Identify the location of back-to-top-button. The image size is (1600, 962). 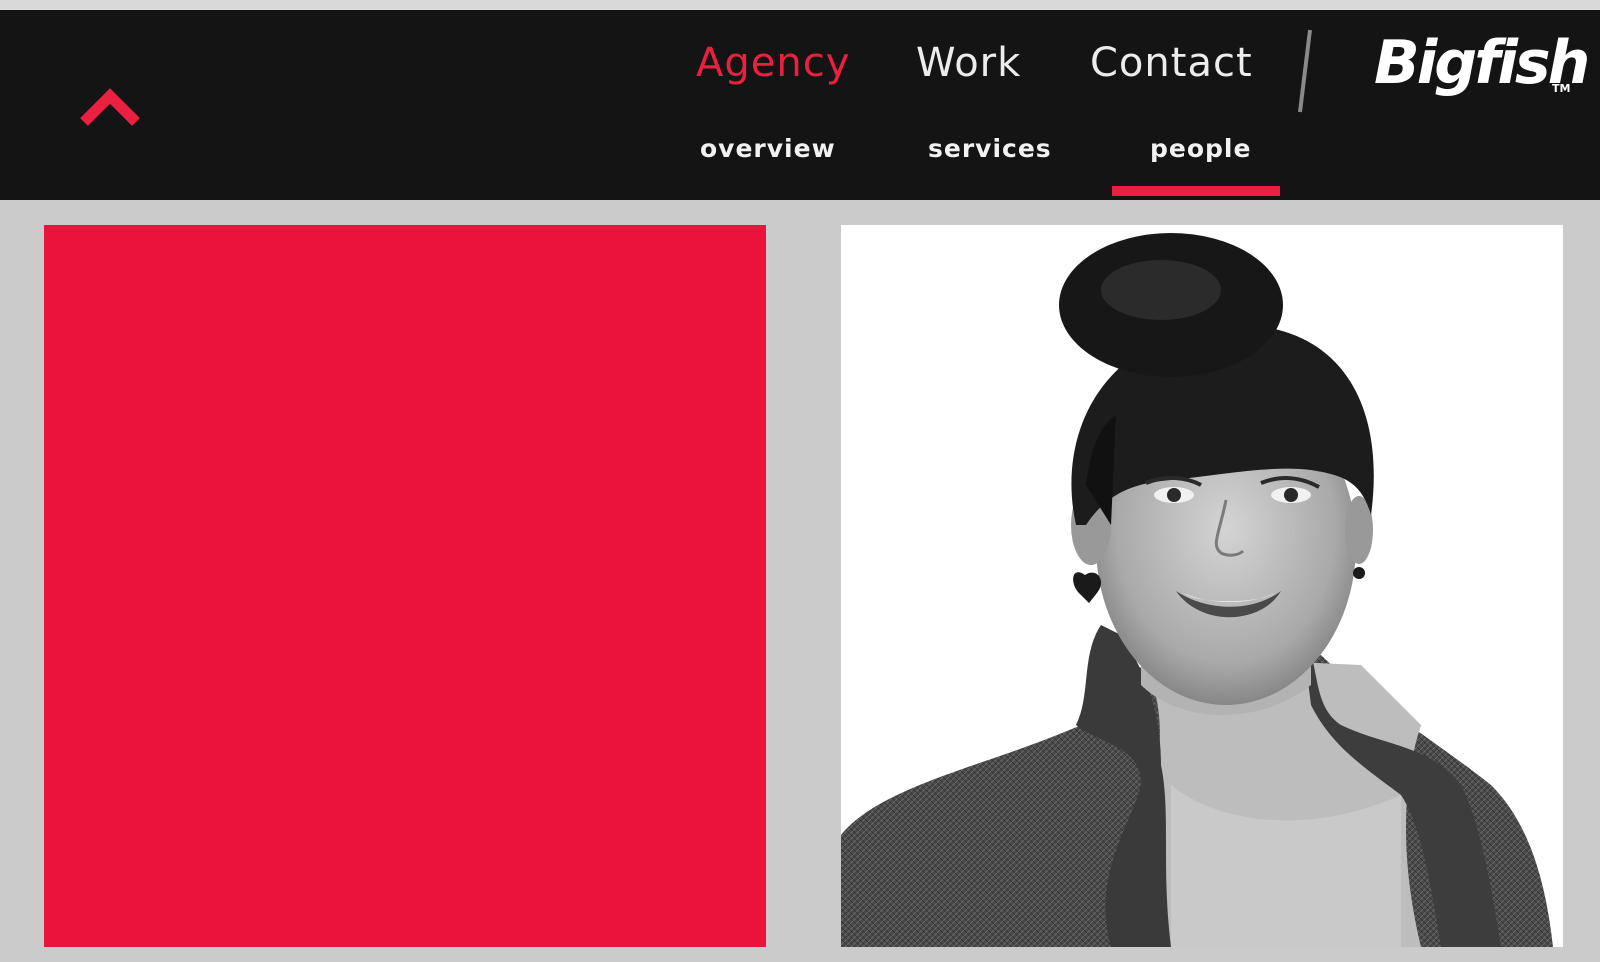
(110, 103).